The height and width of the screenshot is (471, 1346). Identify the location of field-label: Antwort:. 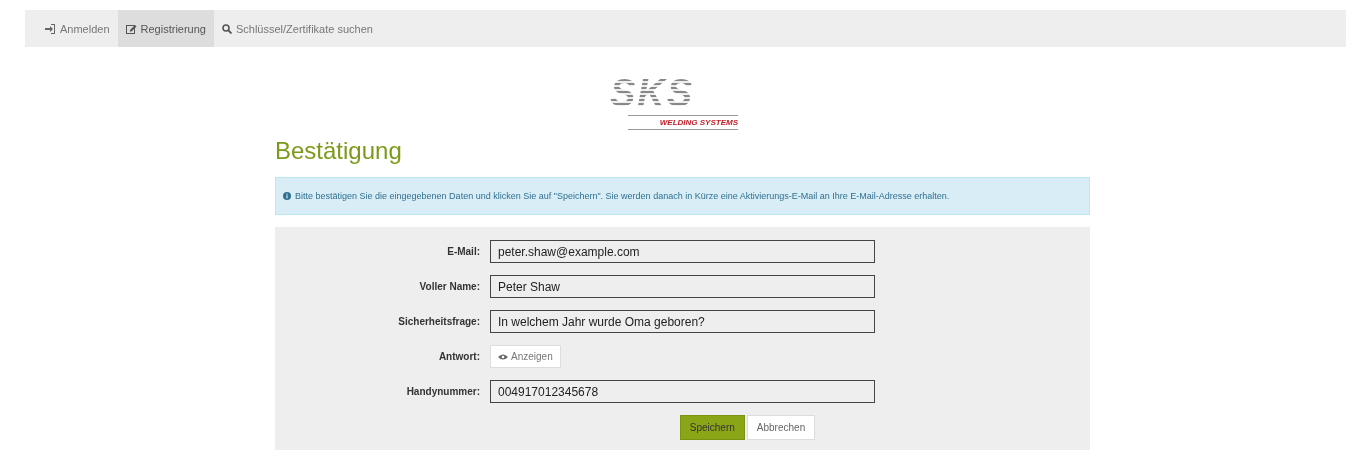
(458, 356).